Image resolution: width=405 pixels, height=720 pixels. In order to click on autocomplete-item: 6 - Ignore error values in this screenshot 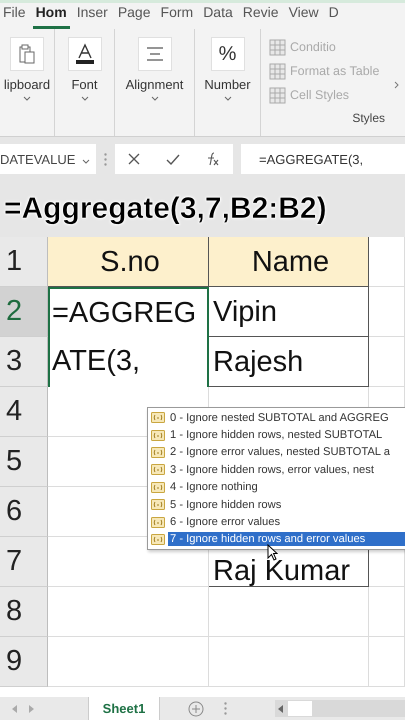, I will do `click(286, 522)`.